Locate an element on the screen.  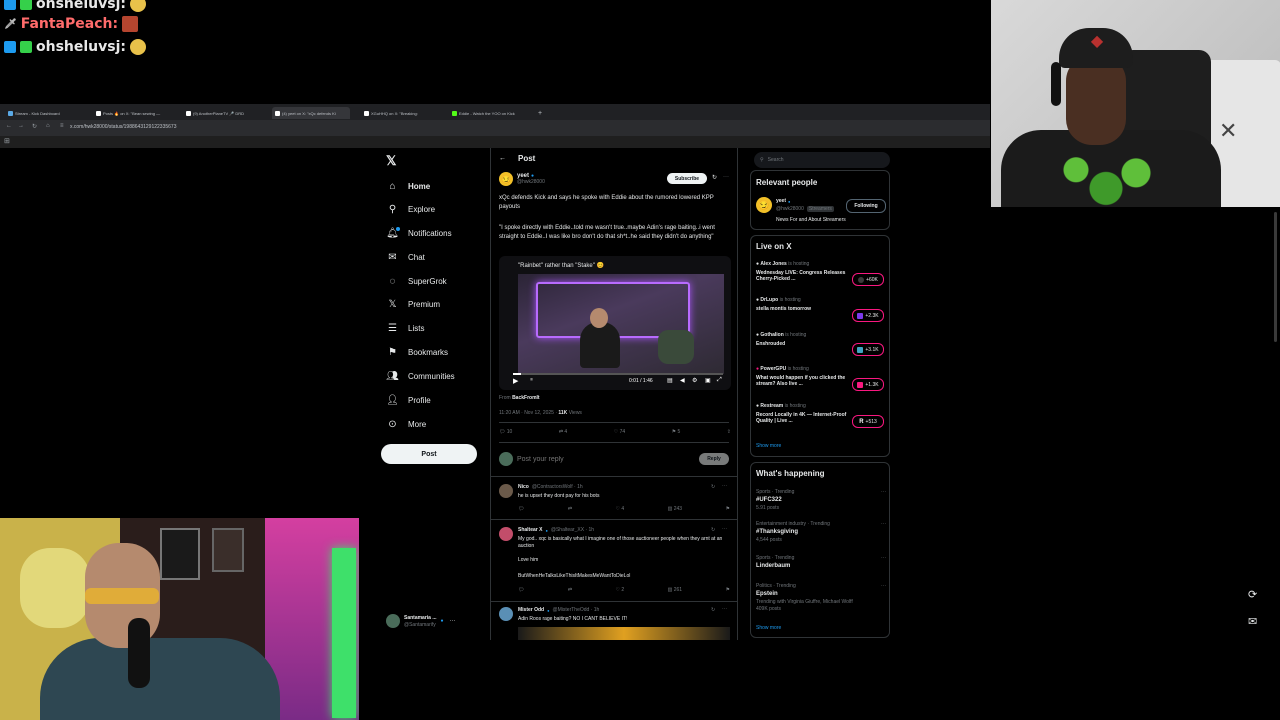
reload-icon: ↻ is located at coordinates (34, 126).